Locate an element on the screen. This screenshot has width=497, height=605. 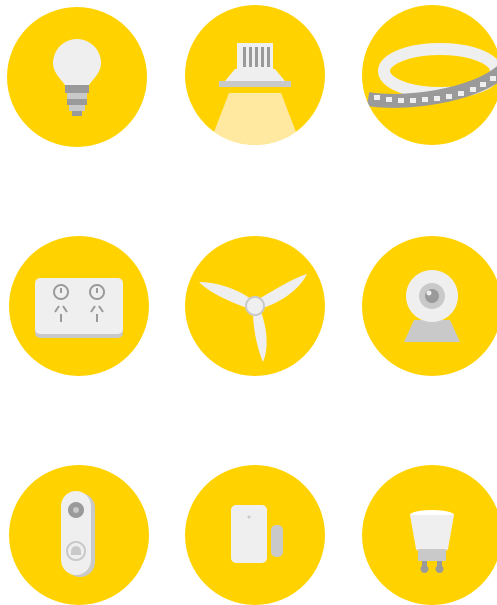
light-bulb-icon is located at coordinates (77, 77).